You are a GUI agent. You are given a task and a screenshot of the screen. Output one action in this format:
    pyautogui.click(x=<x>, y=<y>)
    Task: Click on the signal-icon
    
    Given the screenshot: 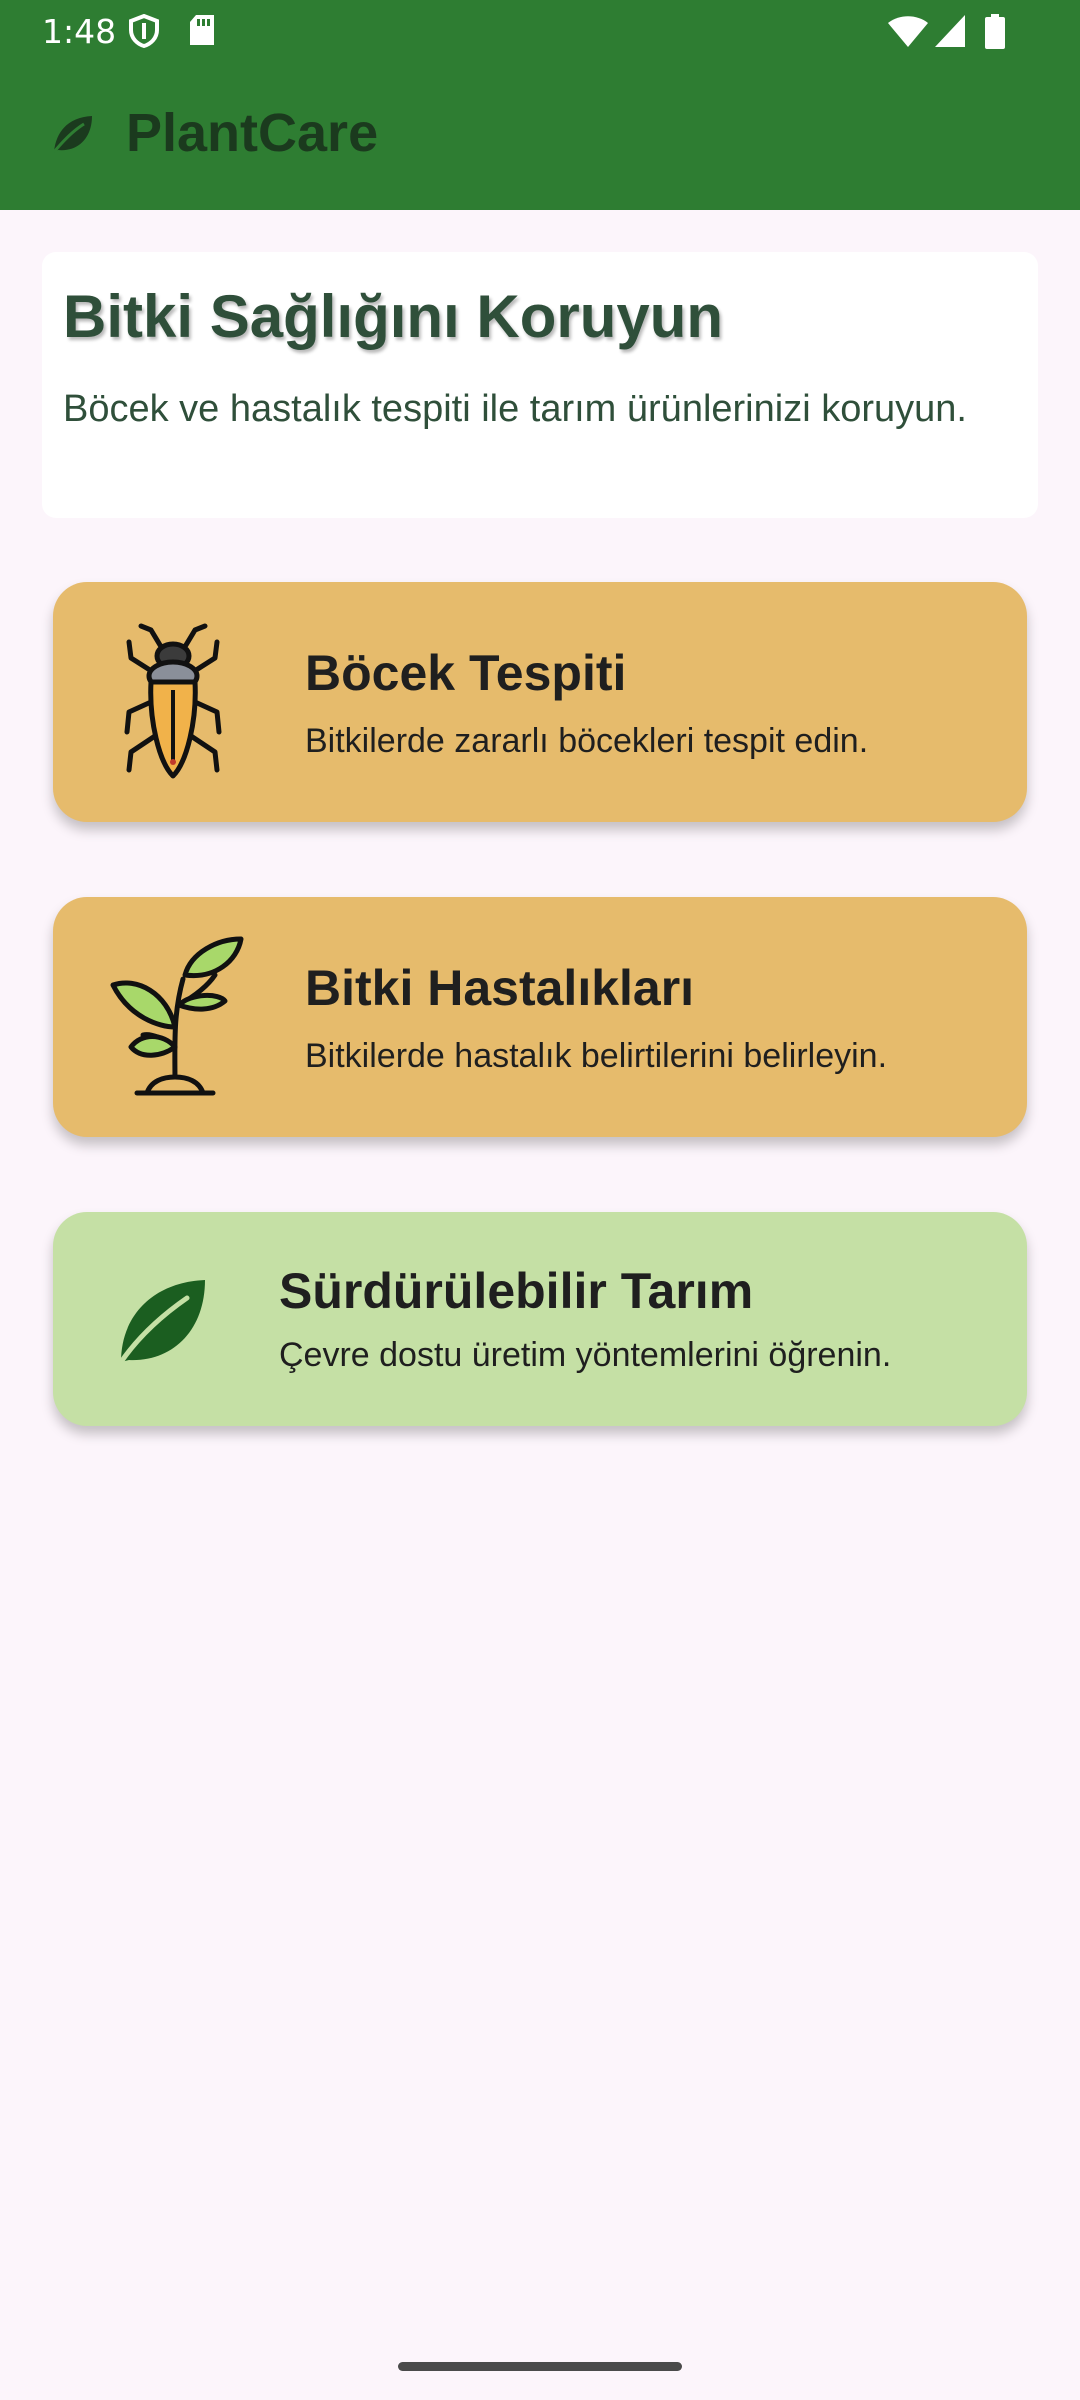 What is the action you would take?
    pyautogui.click(x=950, y=33)
    